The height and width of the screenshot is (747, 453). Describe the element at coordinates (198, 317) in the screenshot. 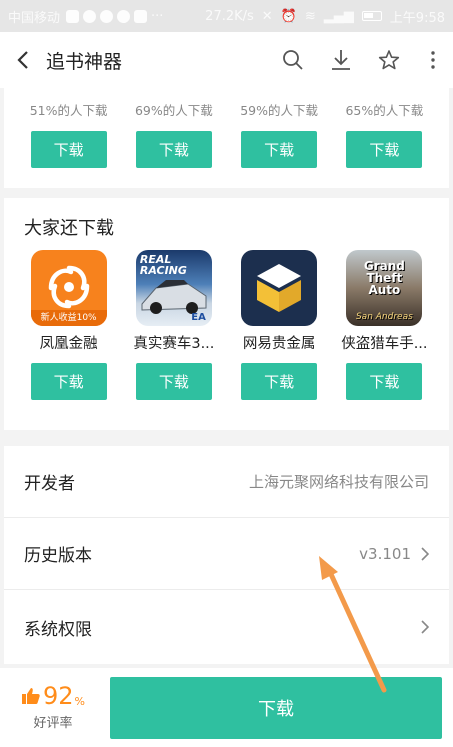

I see `ea-logo: EA` at that location.